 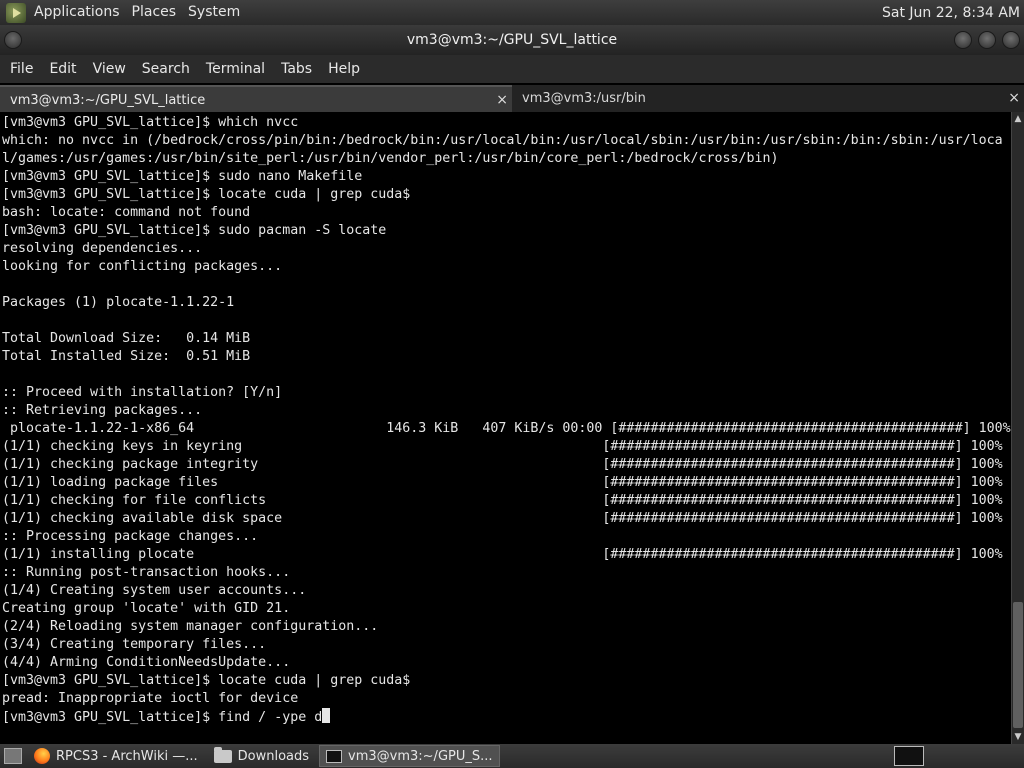 What do you see at coordinates (512, 69) in the screenshot?
I see `menubar: File Edit View Search Terminal Tabs Help` at bounding box center [512, 69].